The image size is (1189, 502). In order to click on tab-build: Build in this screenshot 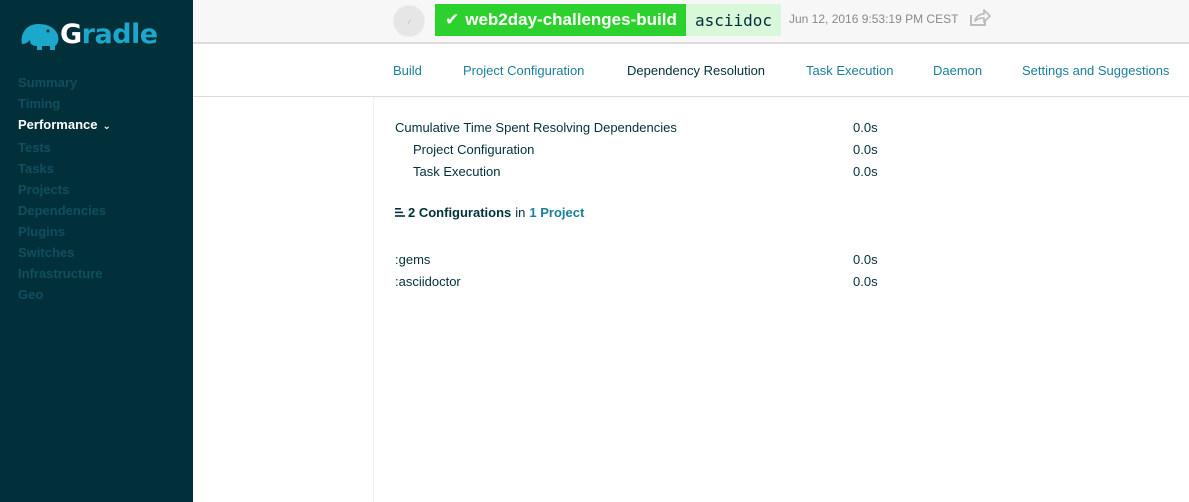, I will do `click(407, 70)`.